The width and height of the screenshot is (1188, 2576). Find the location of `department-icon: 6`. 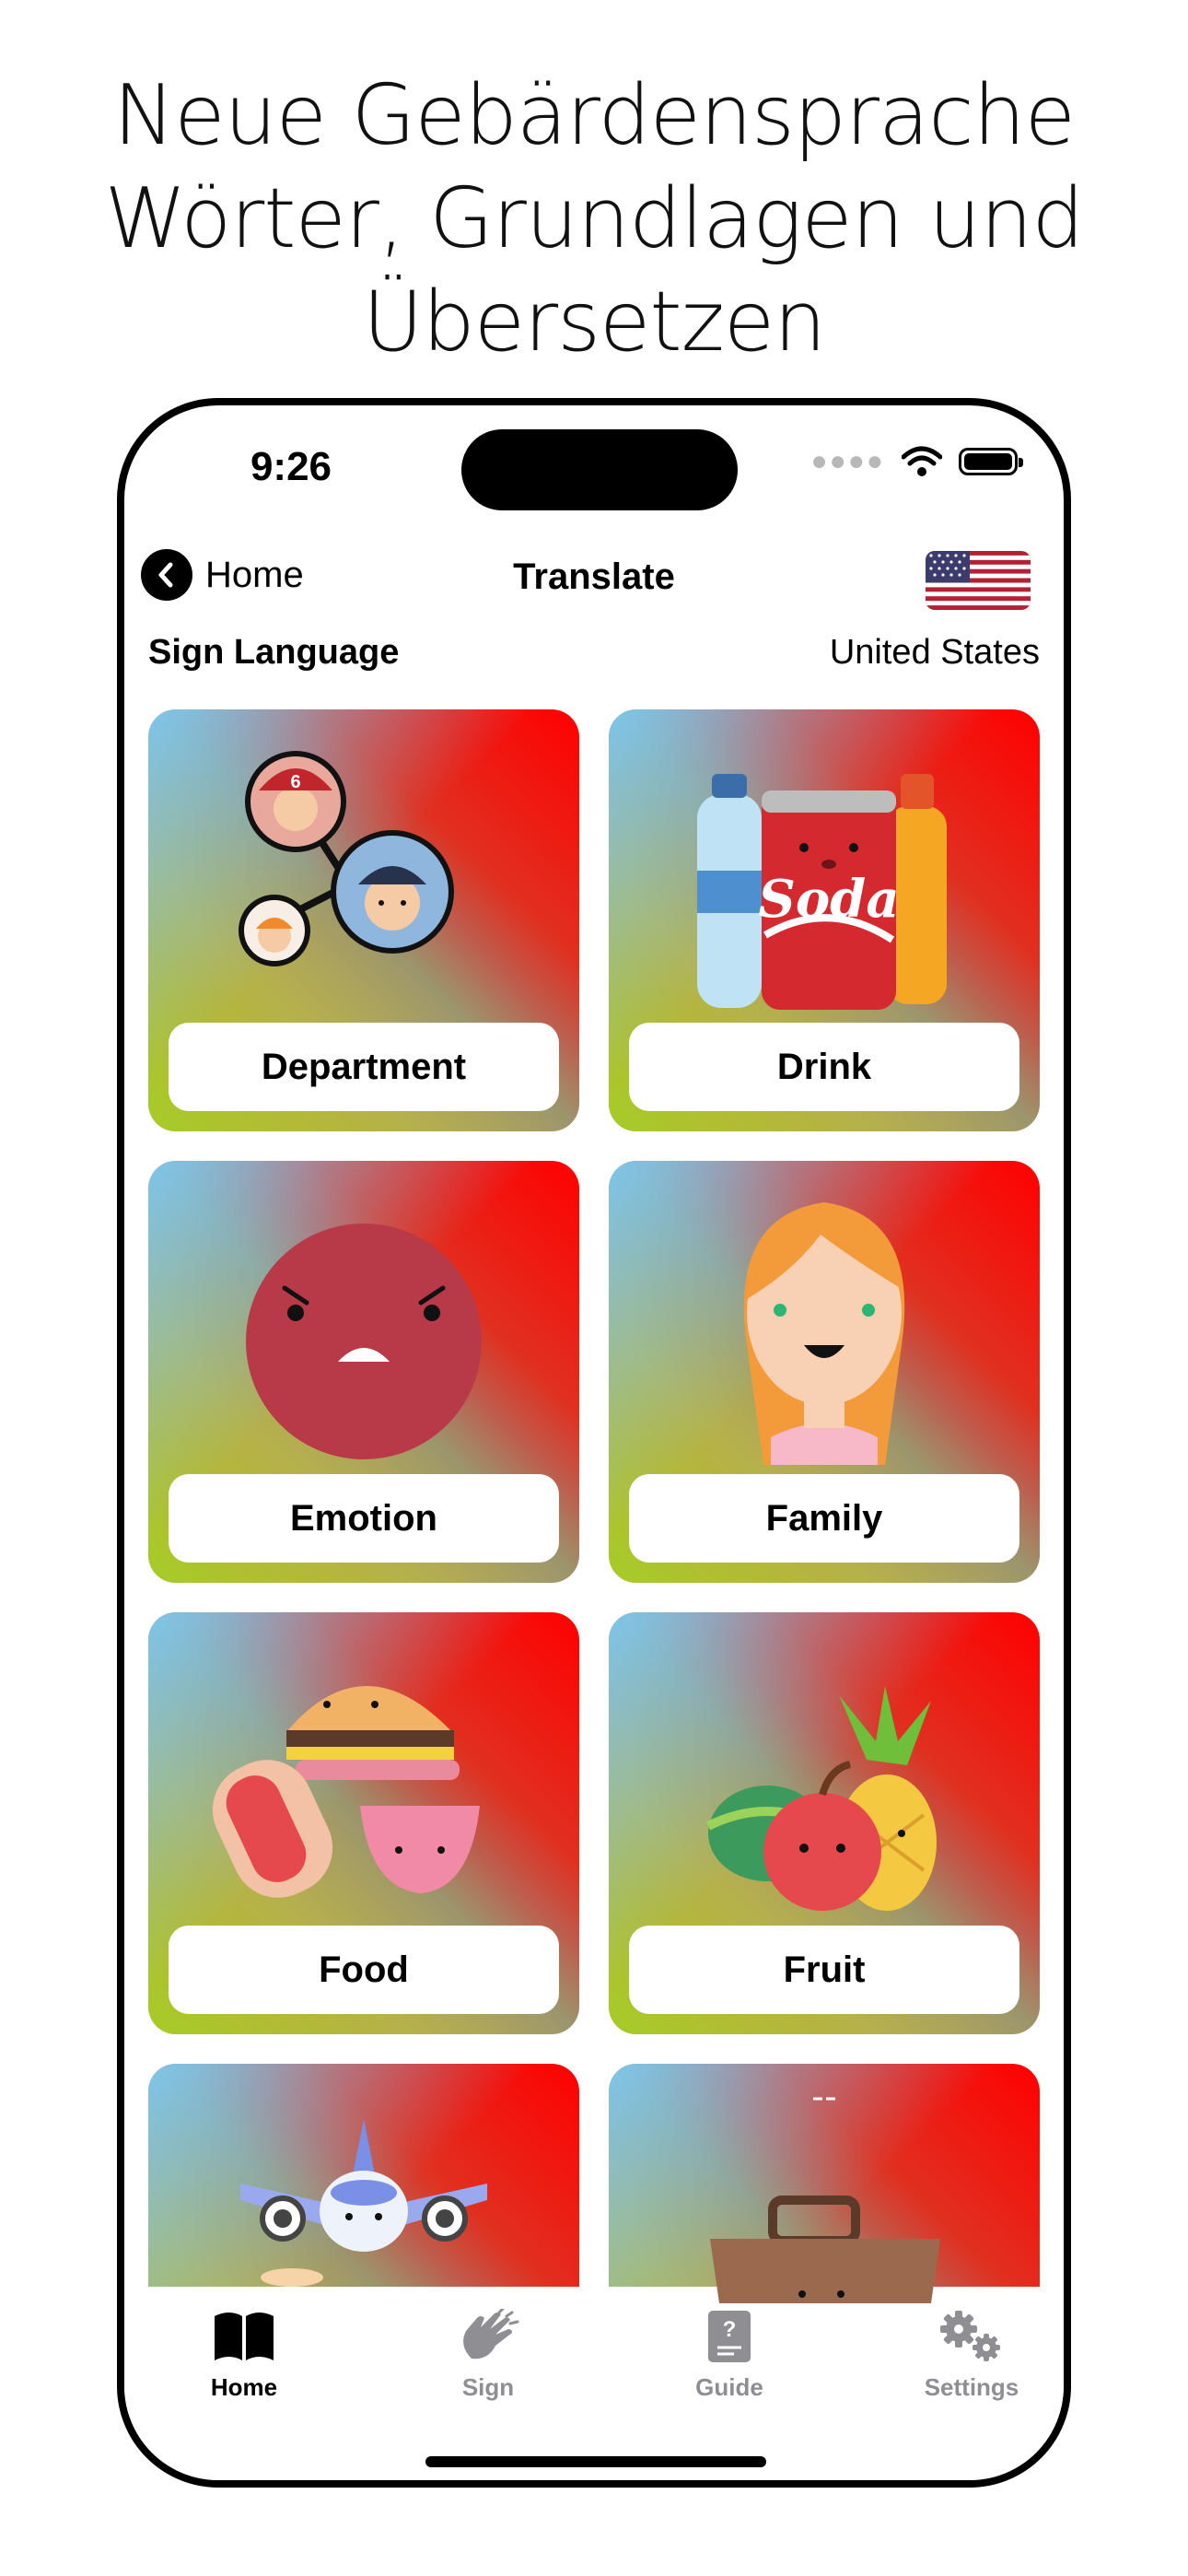

department-icon: 6 is located at coordinates (346, 859).